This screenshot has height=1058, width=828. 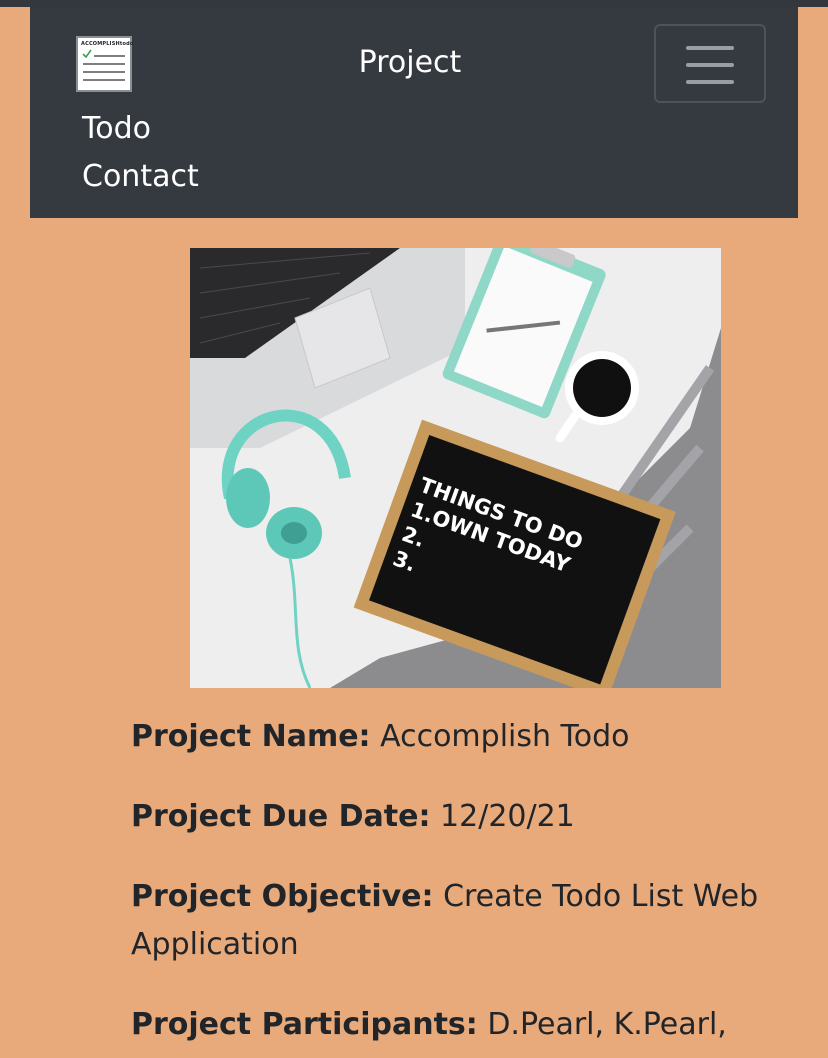 I want to click on project-participants-value: D.Pearl, K.Pearl,, so click(x=607, y=1024).